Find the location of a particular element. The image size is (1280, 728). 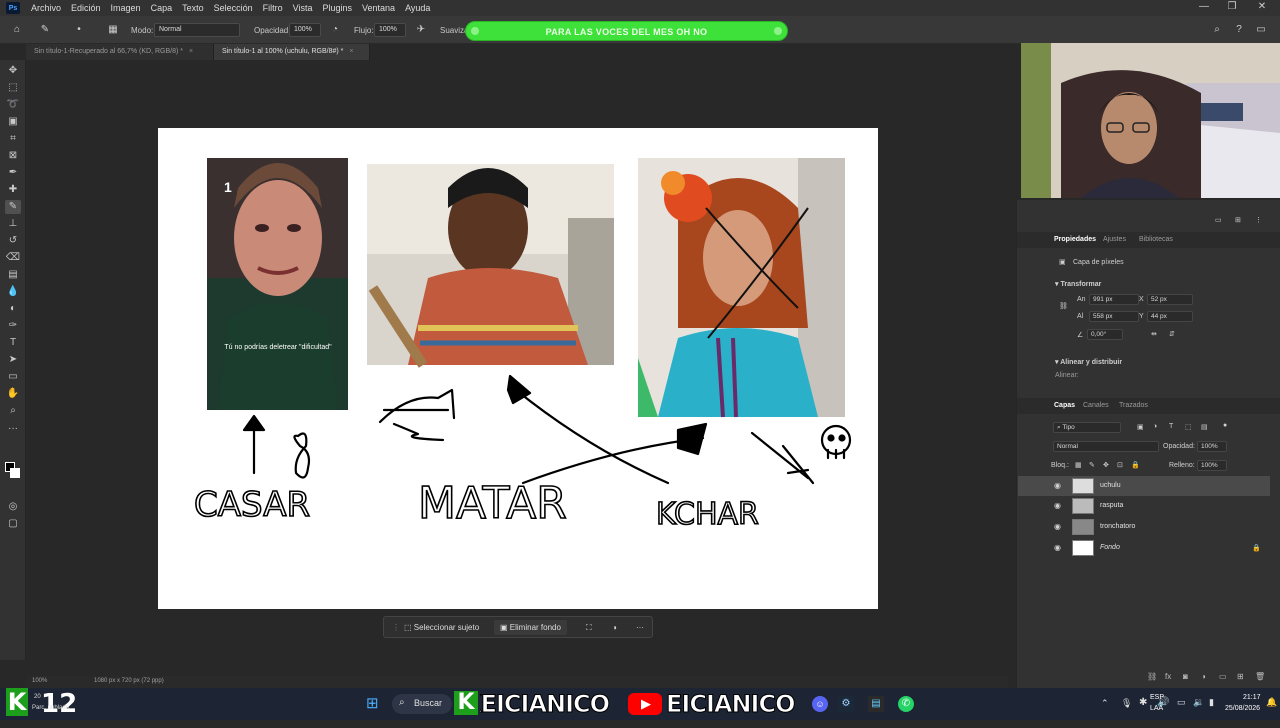

layer-row-rasputa: ◉ rasputa is located at coordinates (1144, 506).